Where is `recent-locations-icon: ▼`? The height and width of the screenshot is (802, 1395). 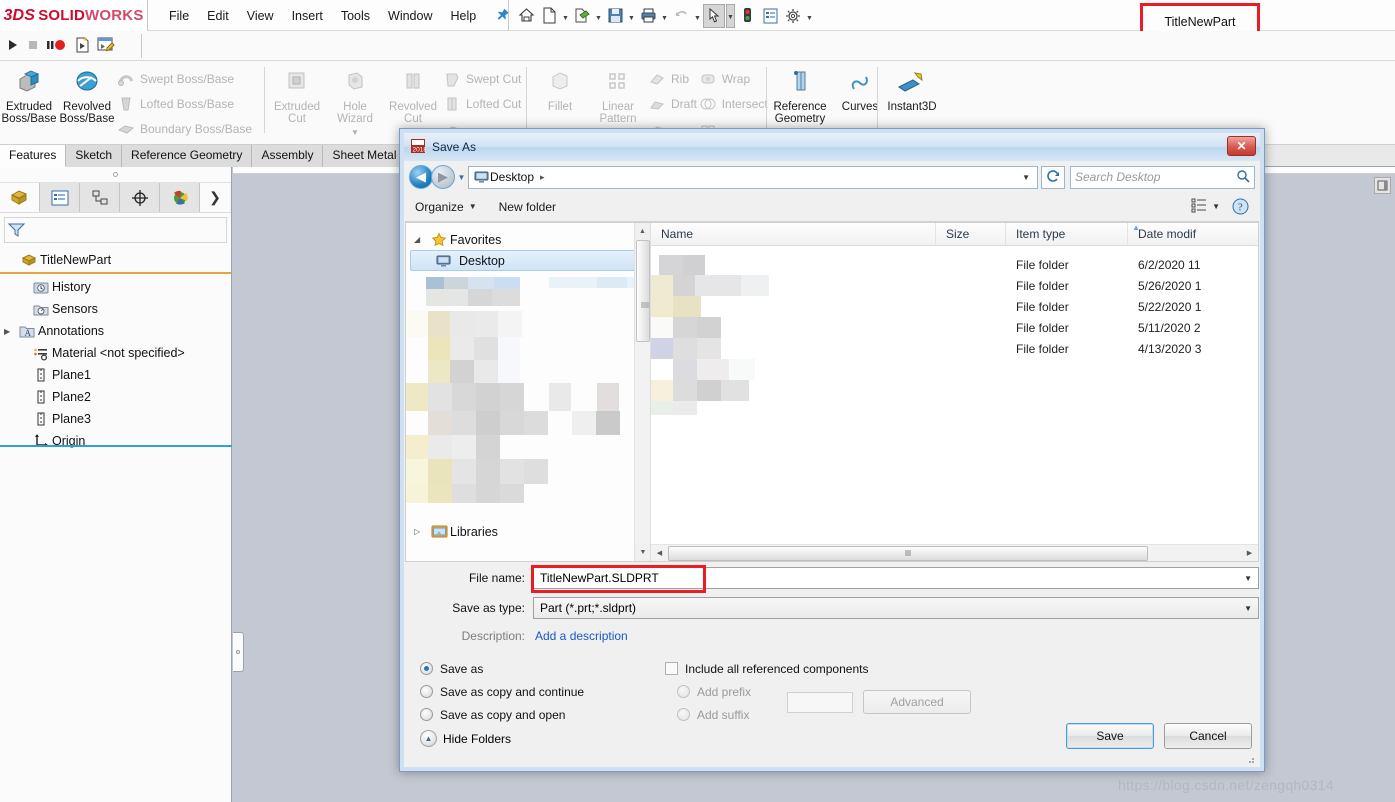
recent-locations-icon: ▼ is located at coordinates (461, 177).